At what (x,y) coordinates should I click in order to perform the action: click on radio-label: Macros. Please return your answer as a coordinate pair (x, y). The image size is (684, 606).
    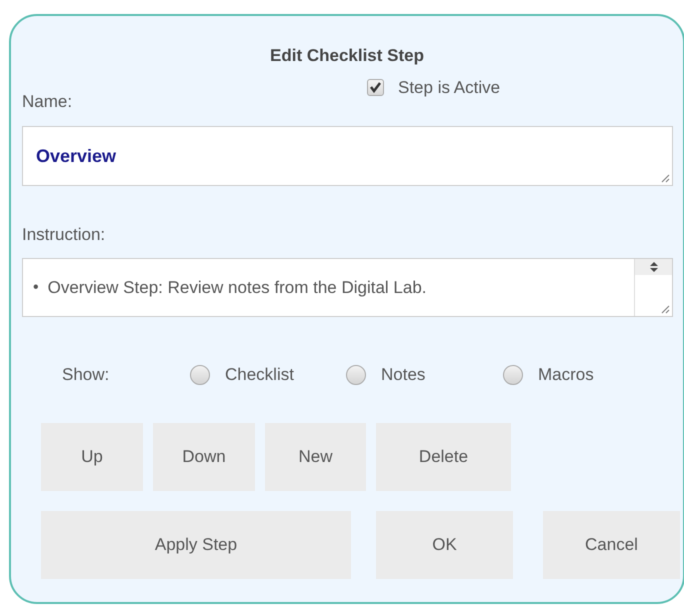
    Looking at the image, I should click on (566, 375).